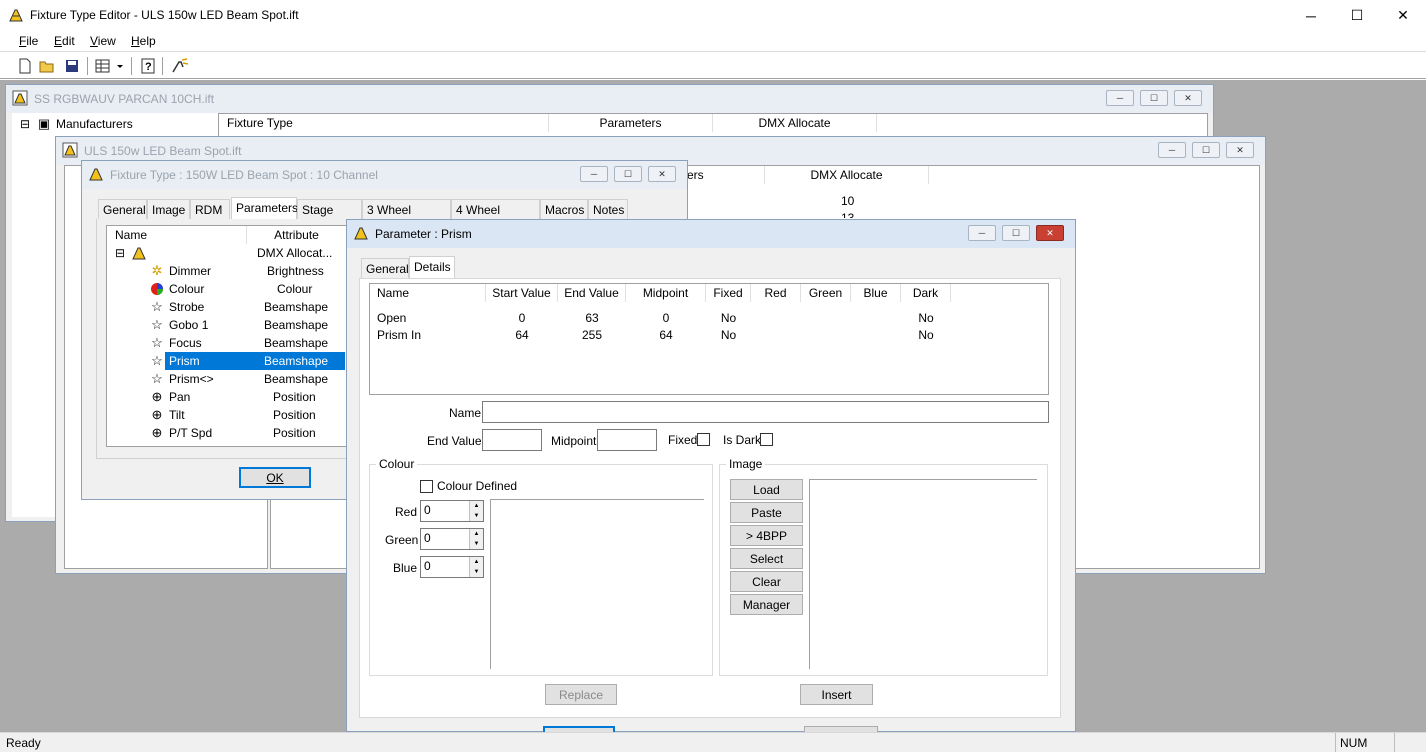  Describe the element at coordinates (766, 581) in the screenshot. I see `clear-button: Clear` at that location.